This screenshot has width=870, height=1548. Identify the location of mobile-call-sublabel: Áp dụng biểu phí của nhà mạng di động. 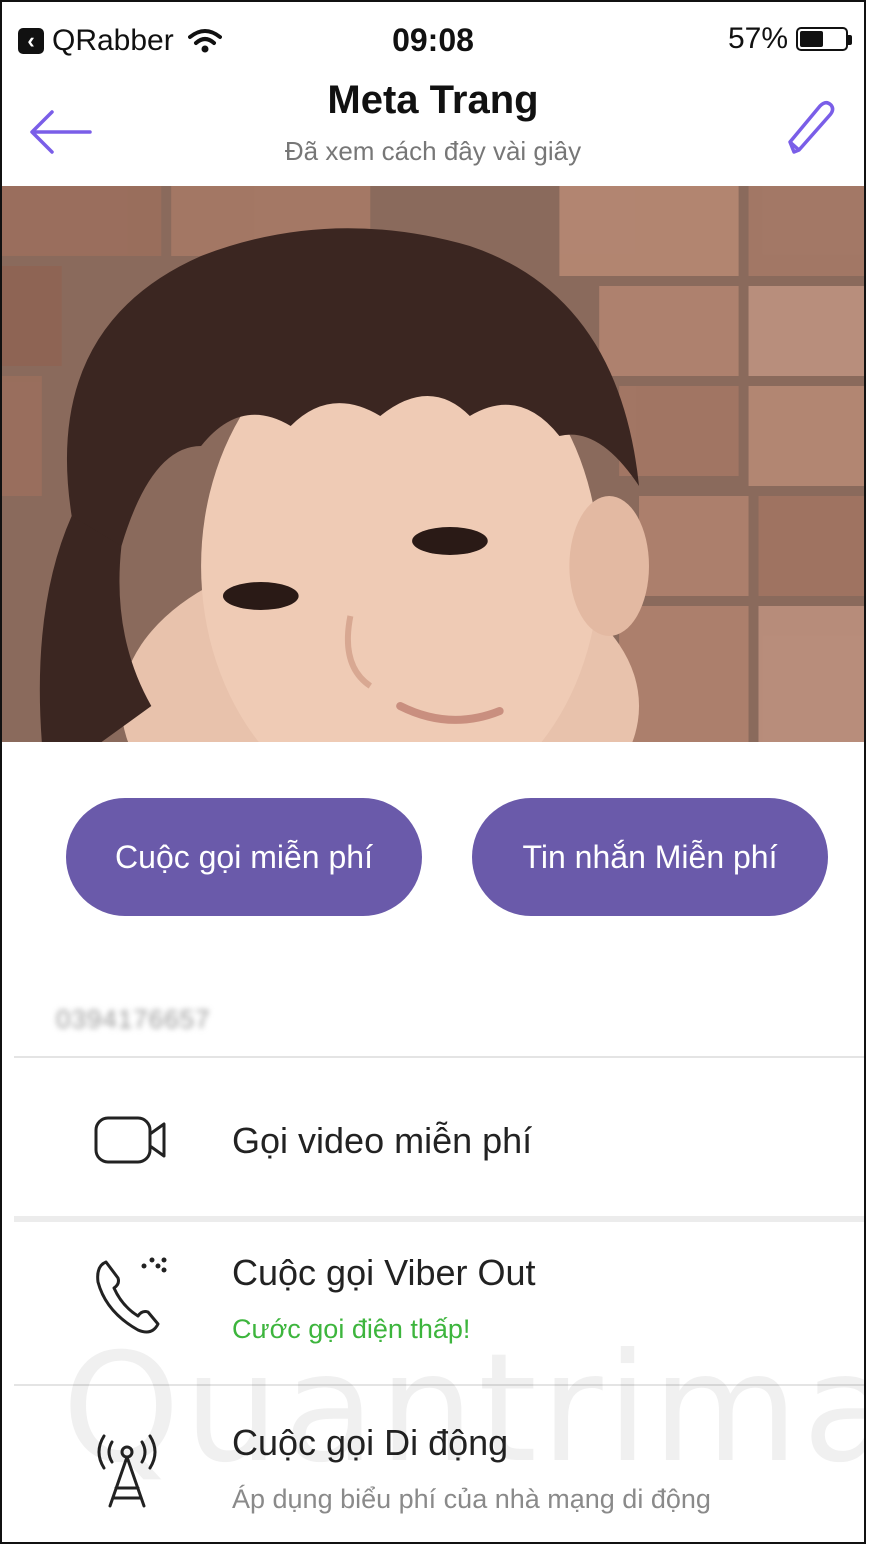
(471, 1499).